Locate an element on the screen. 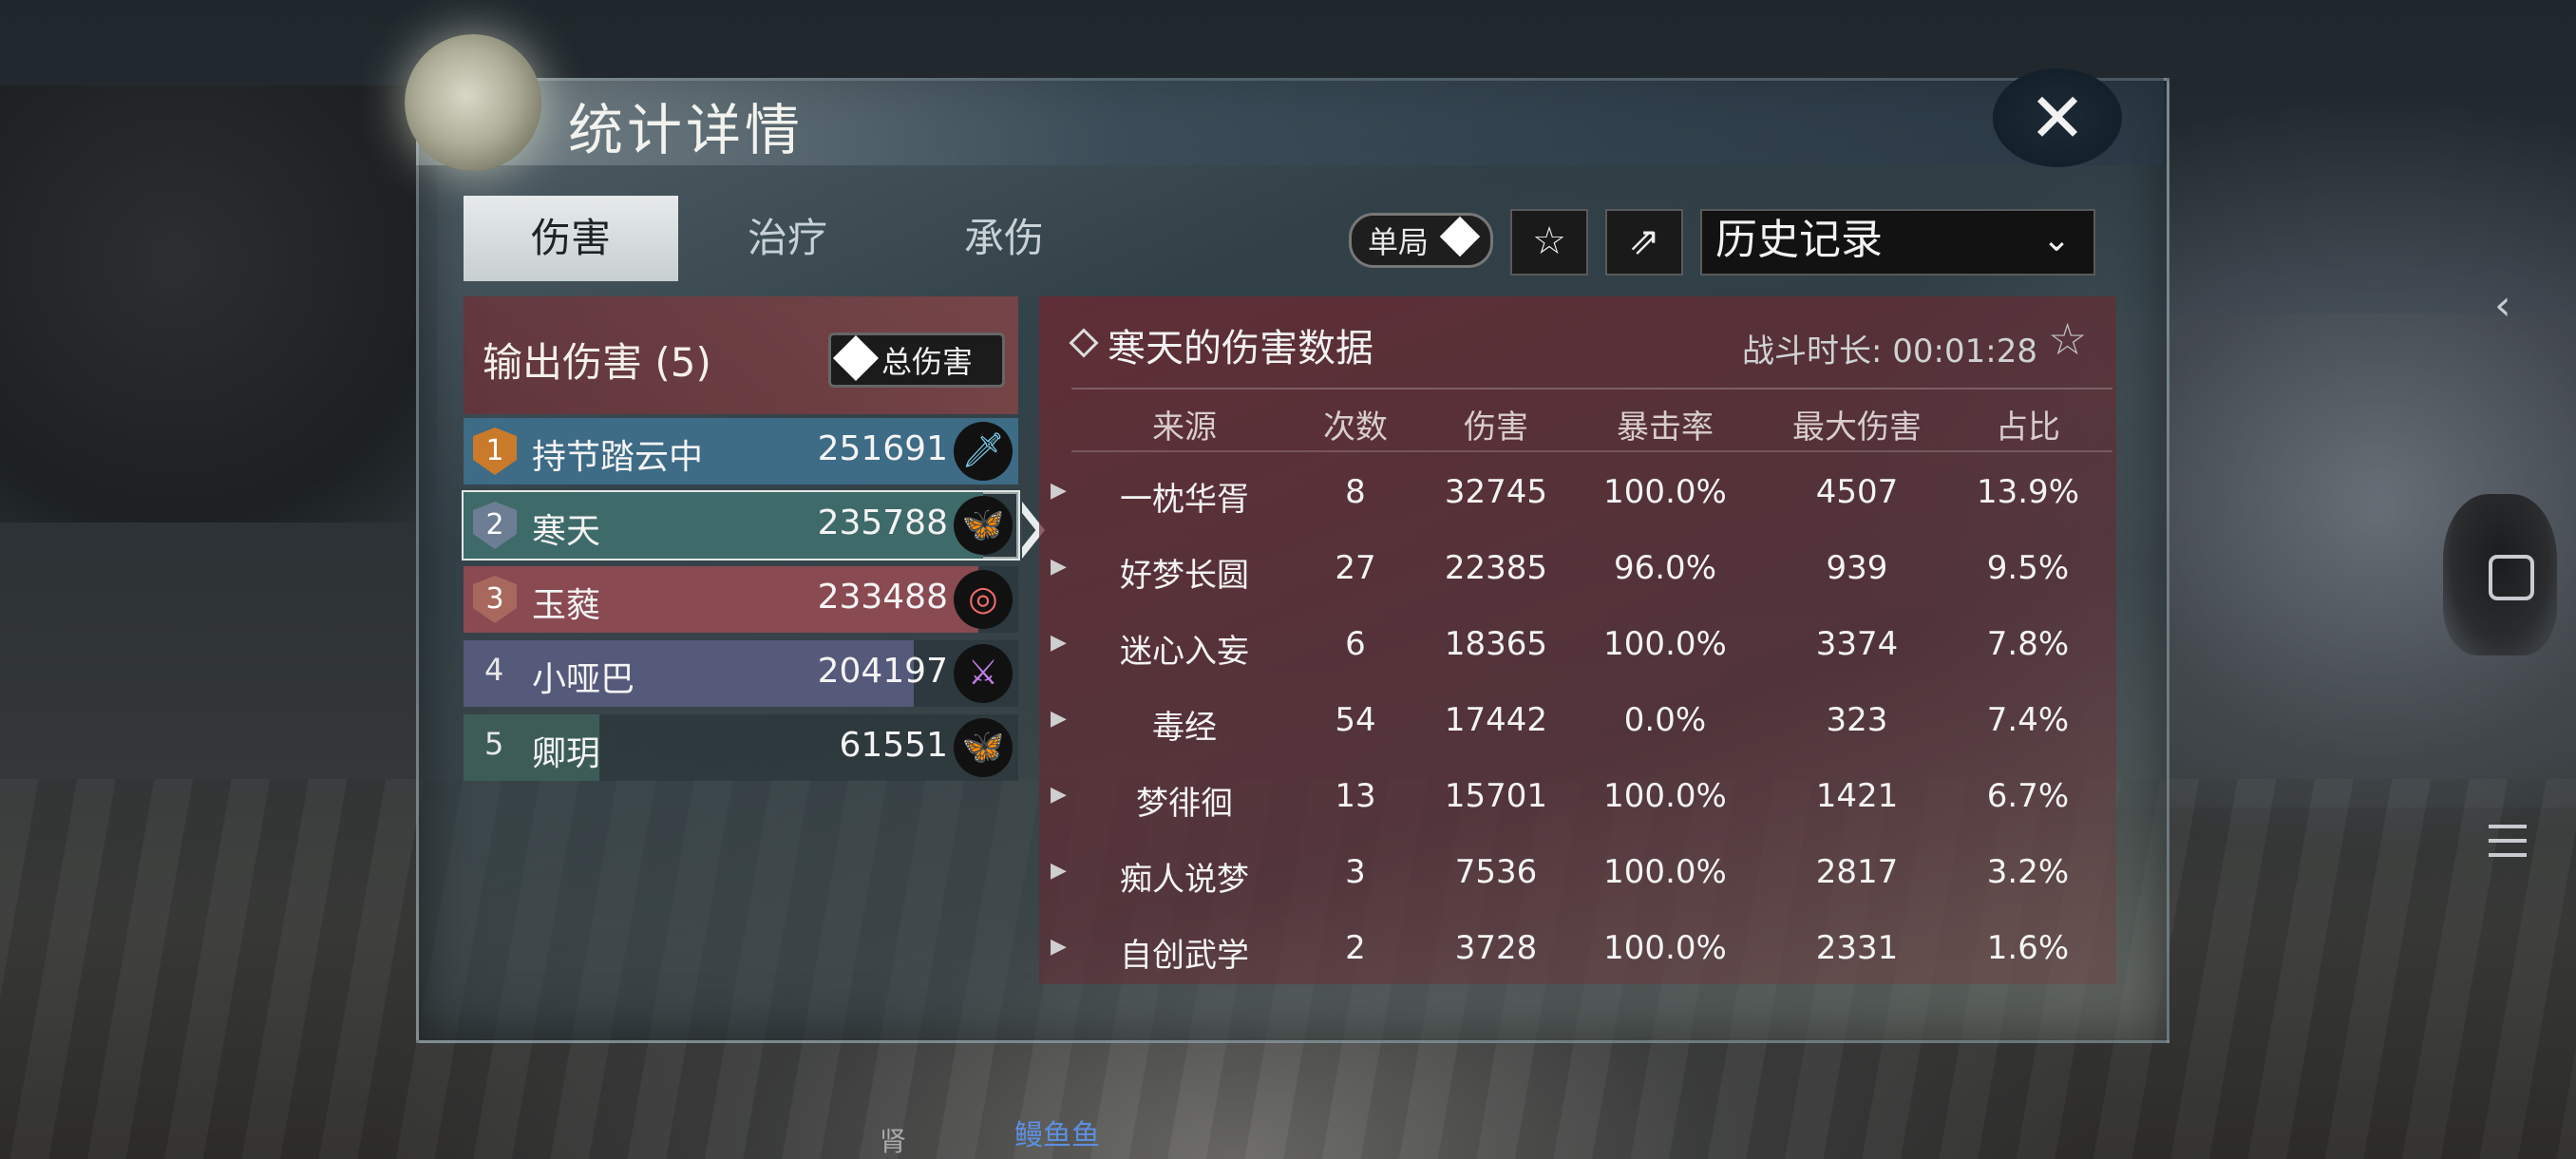  cell-max-damage: 939 is located at coordinates (1857, 568).